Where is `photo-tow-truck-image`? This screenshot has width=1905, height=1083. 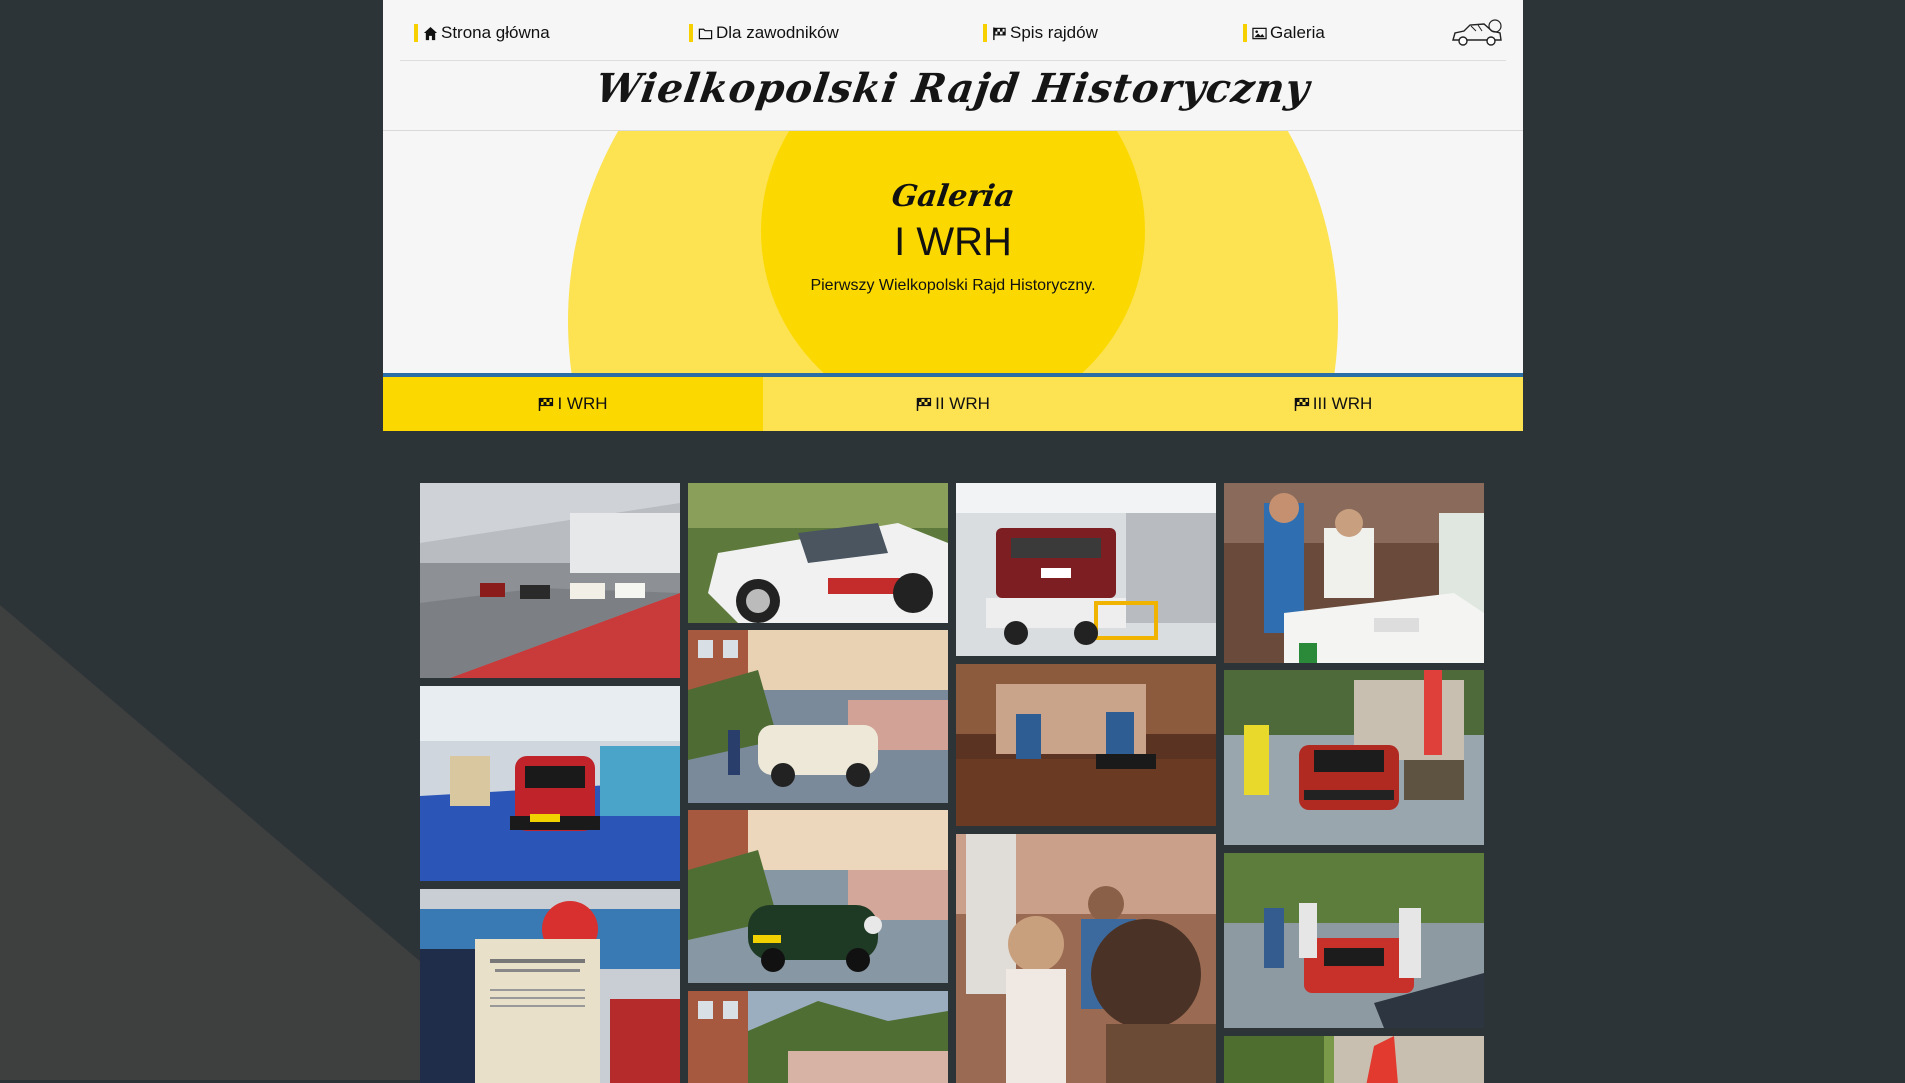
photo-tow-truck-image is located at coordinates (1086, 569).